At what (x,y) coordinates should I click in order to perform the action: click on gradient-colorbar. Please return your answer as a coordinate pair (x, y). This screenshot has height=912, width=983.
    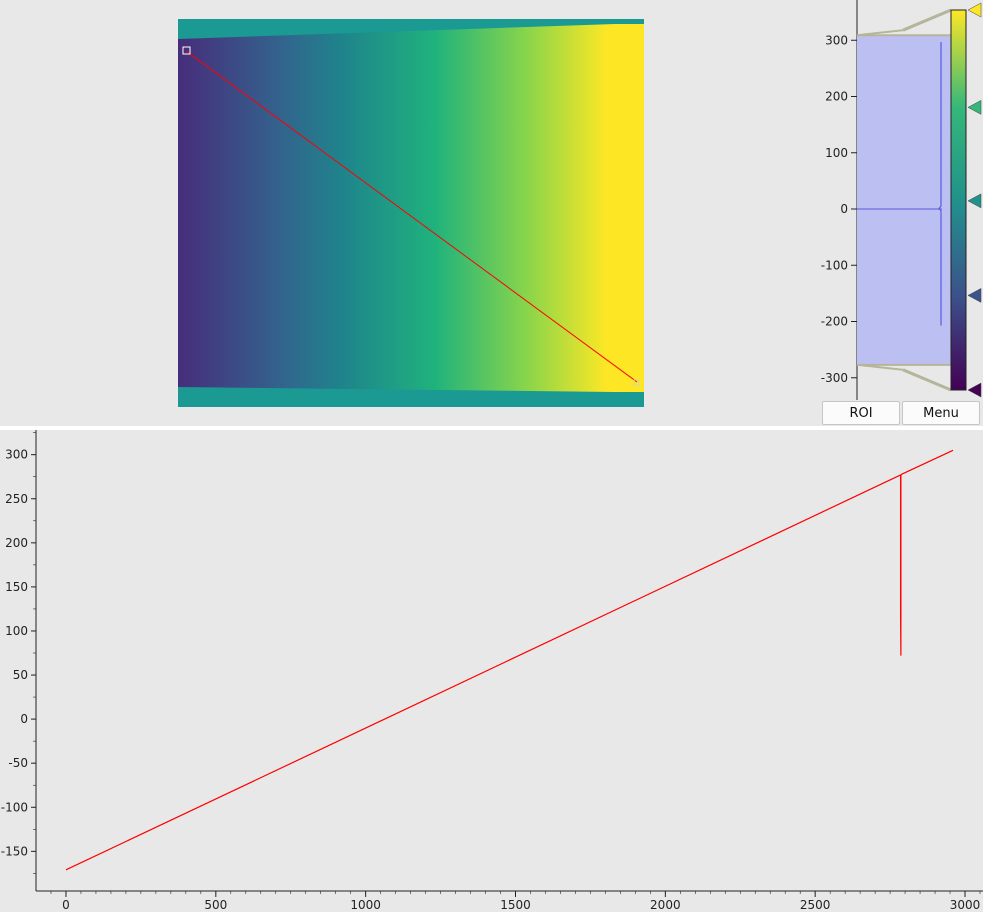
    Looking at the image, I should click on (958, 200).